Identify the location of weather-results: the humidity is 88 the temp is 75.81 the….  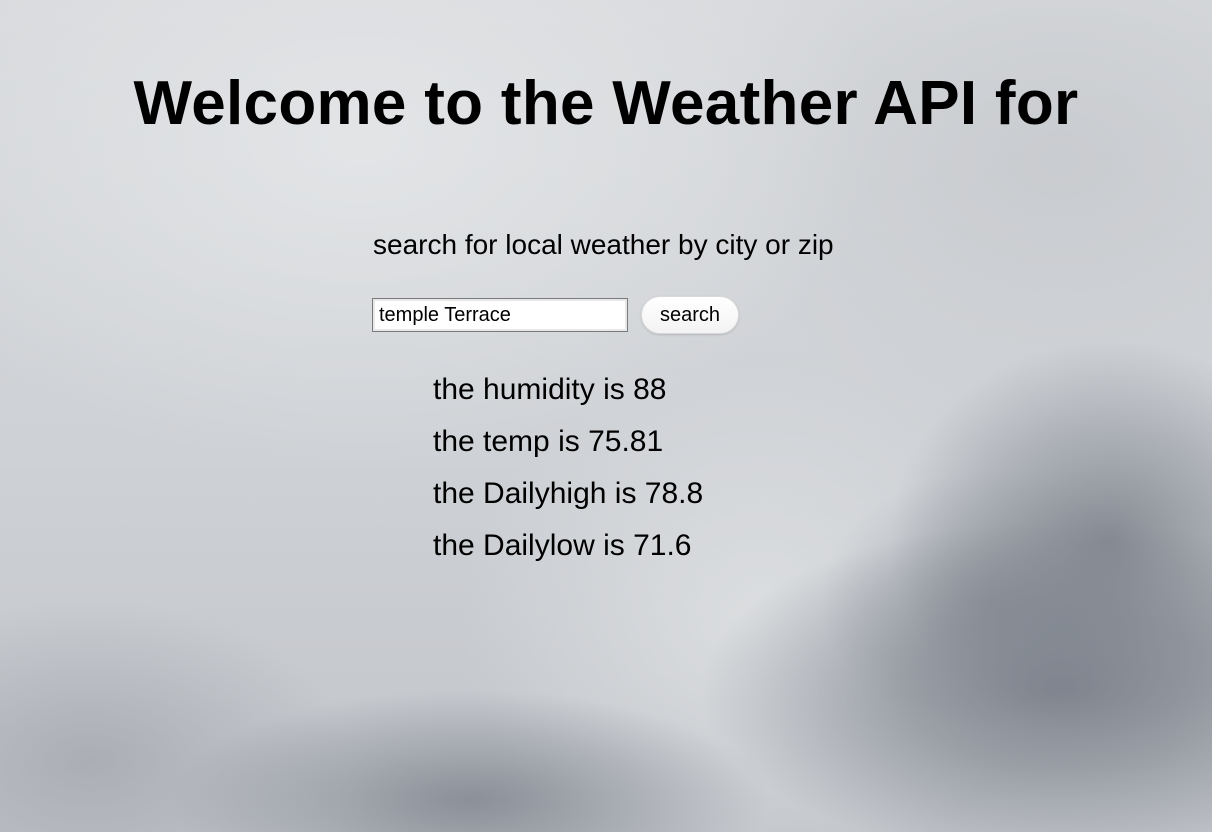
(568, 468).